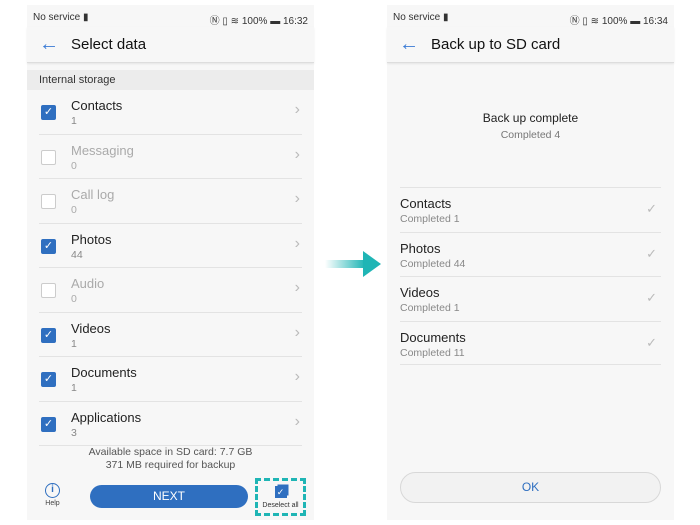  I want to click on page-title: Select data, so click(109, 44).